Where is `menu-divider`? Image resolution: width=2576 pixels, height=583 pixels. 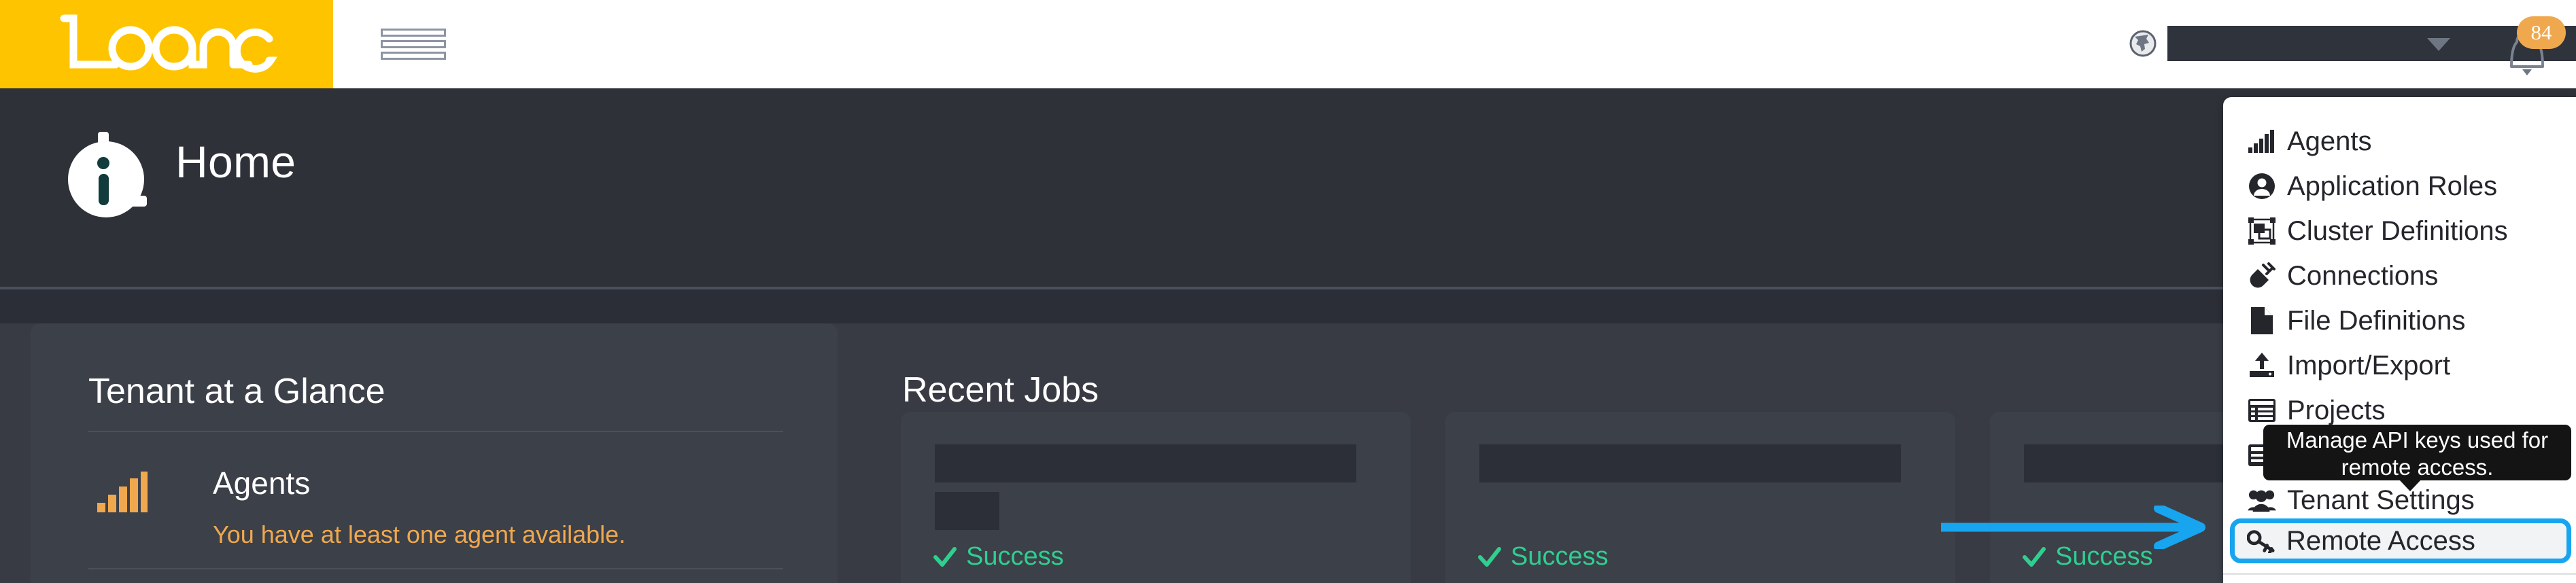 menu-divider is located at coordinates (2399, 574).